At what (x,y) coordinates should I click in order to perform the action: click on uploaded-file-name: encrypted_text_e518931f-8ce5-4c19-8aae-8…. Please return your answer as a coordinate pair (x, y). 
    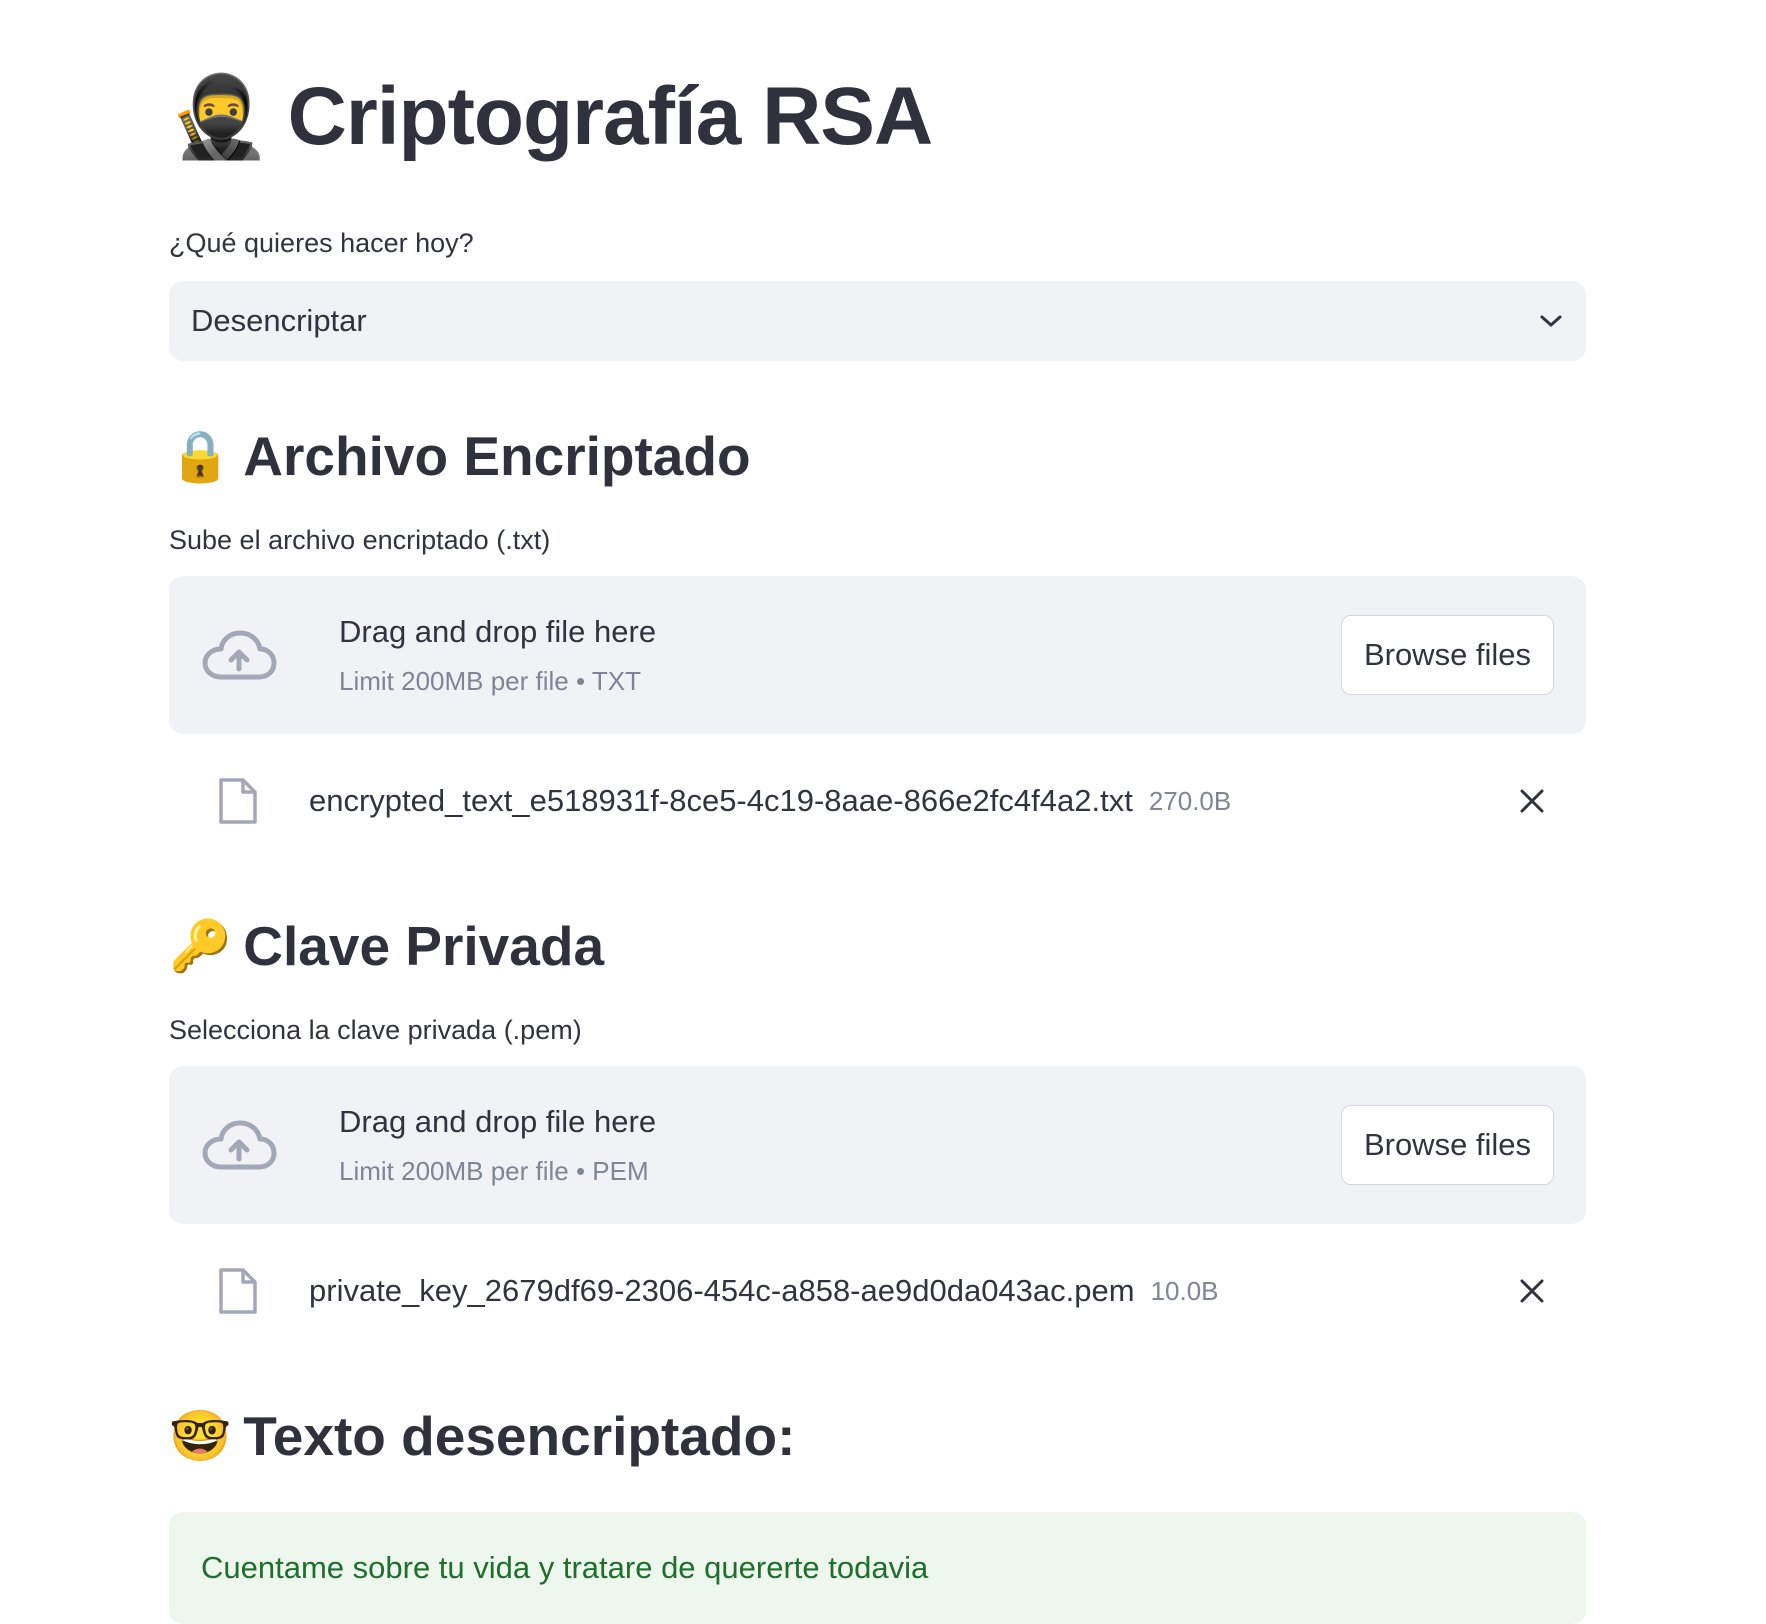
    Looking at the image, I should click on (721, 800).